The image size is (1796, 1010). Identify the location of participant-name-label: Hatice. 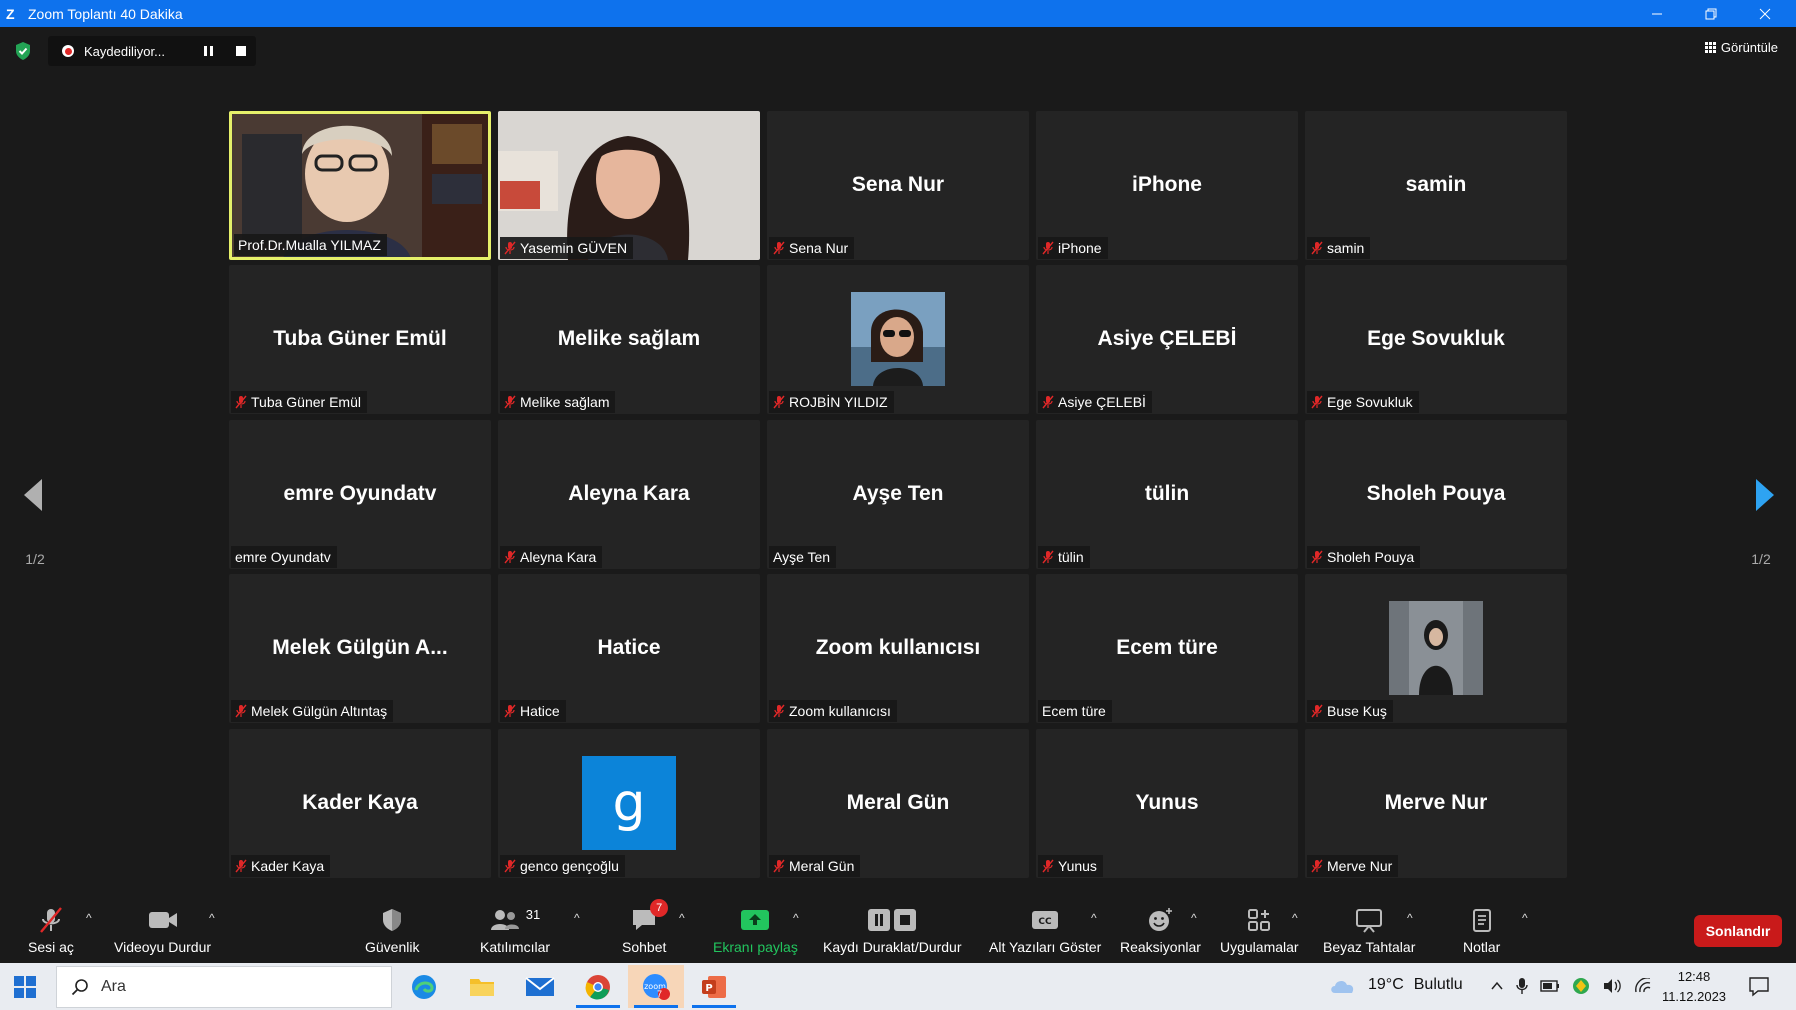
(533, 711).